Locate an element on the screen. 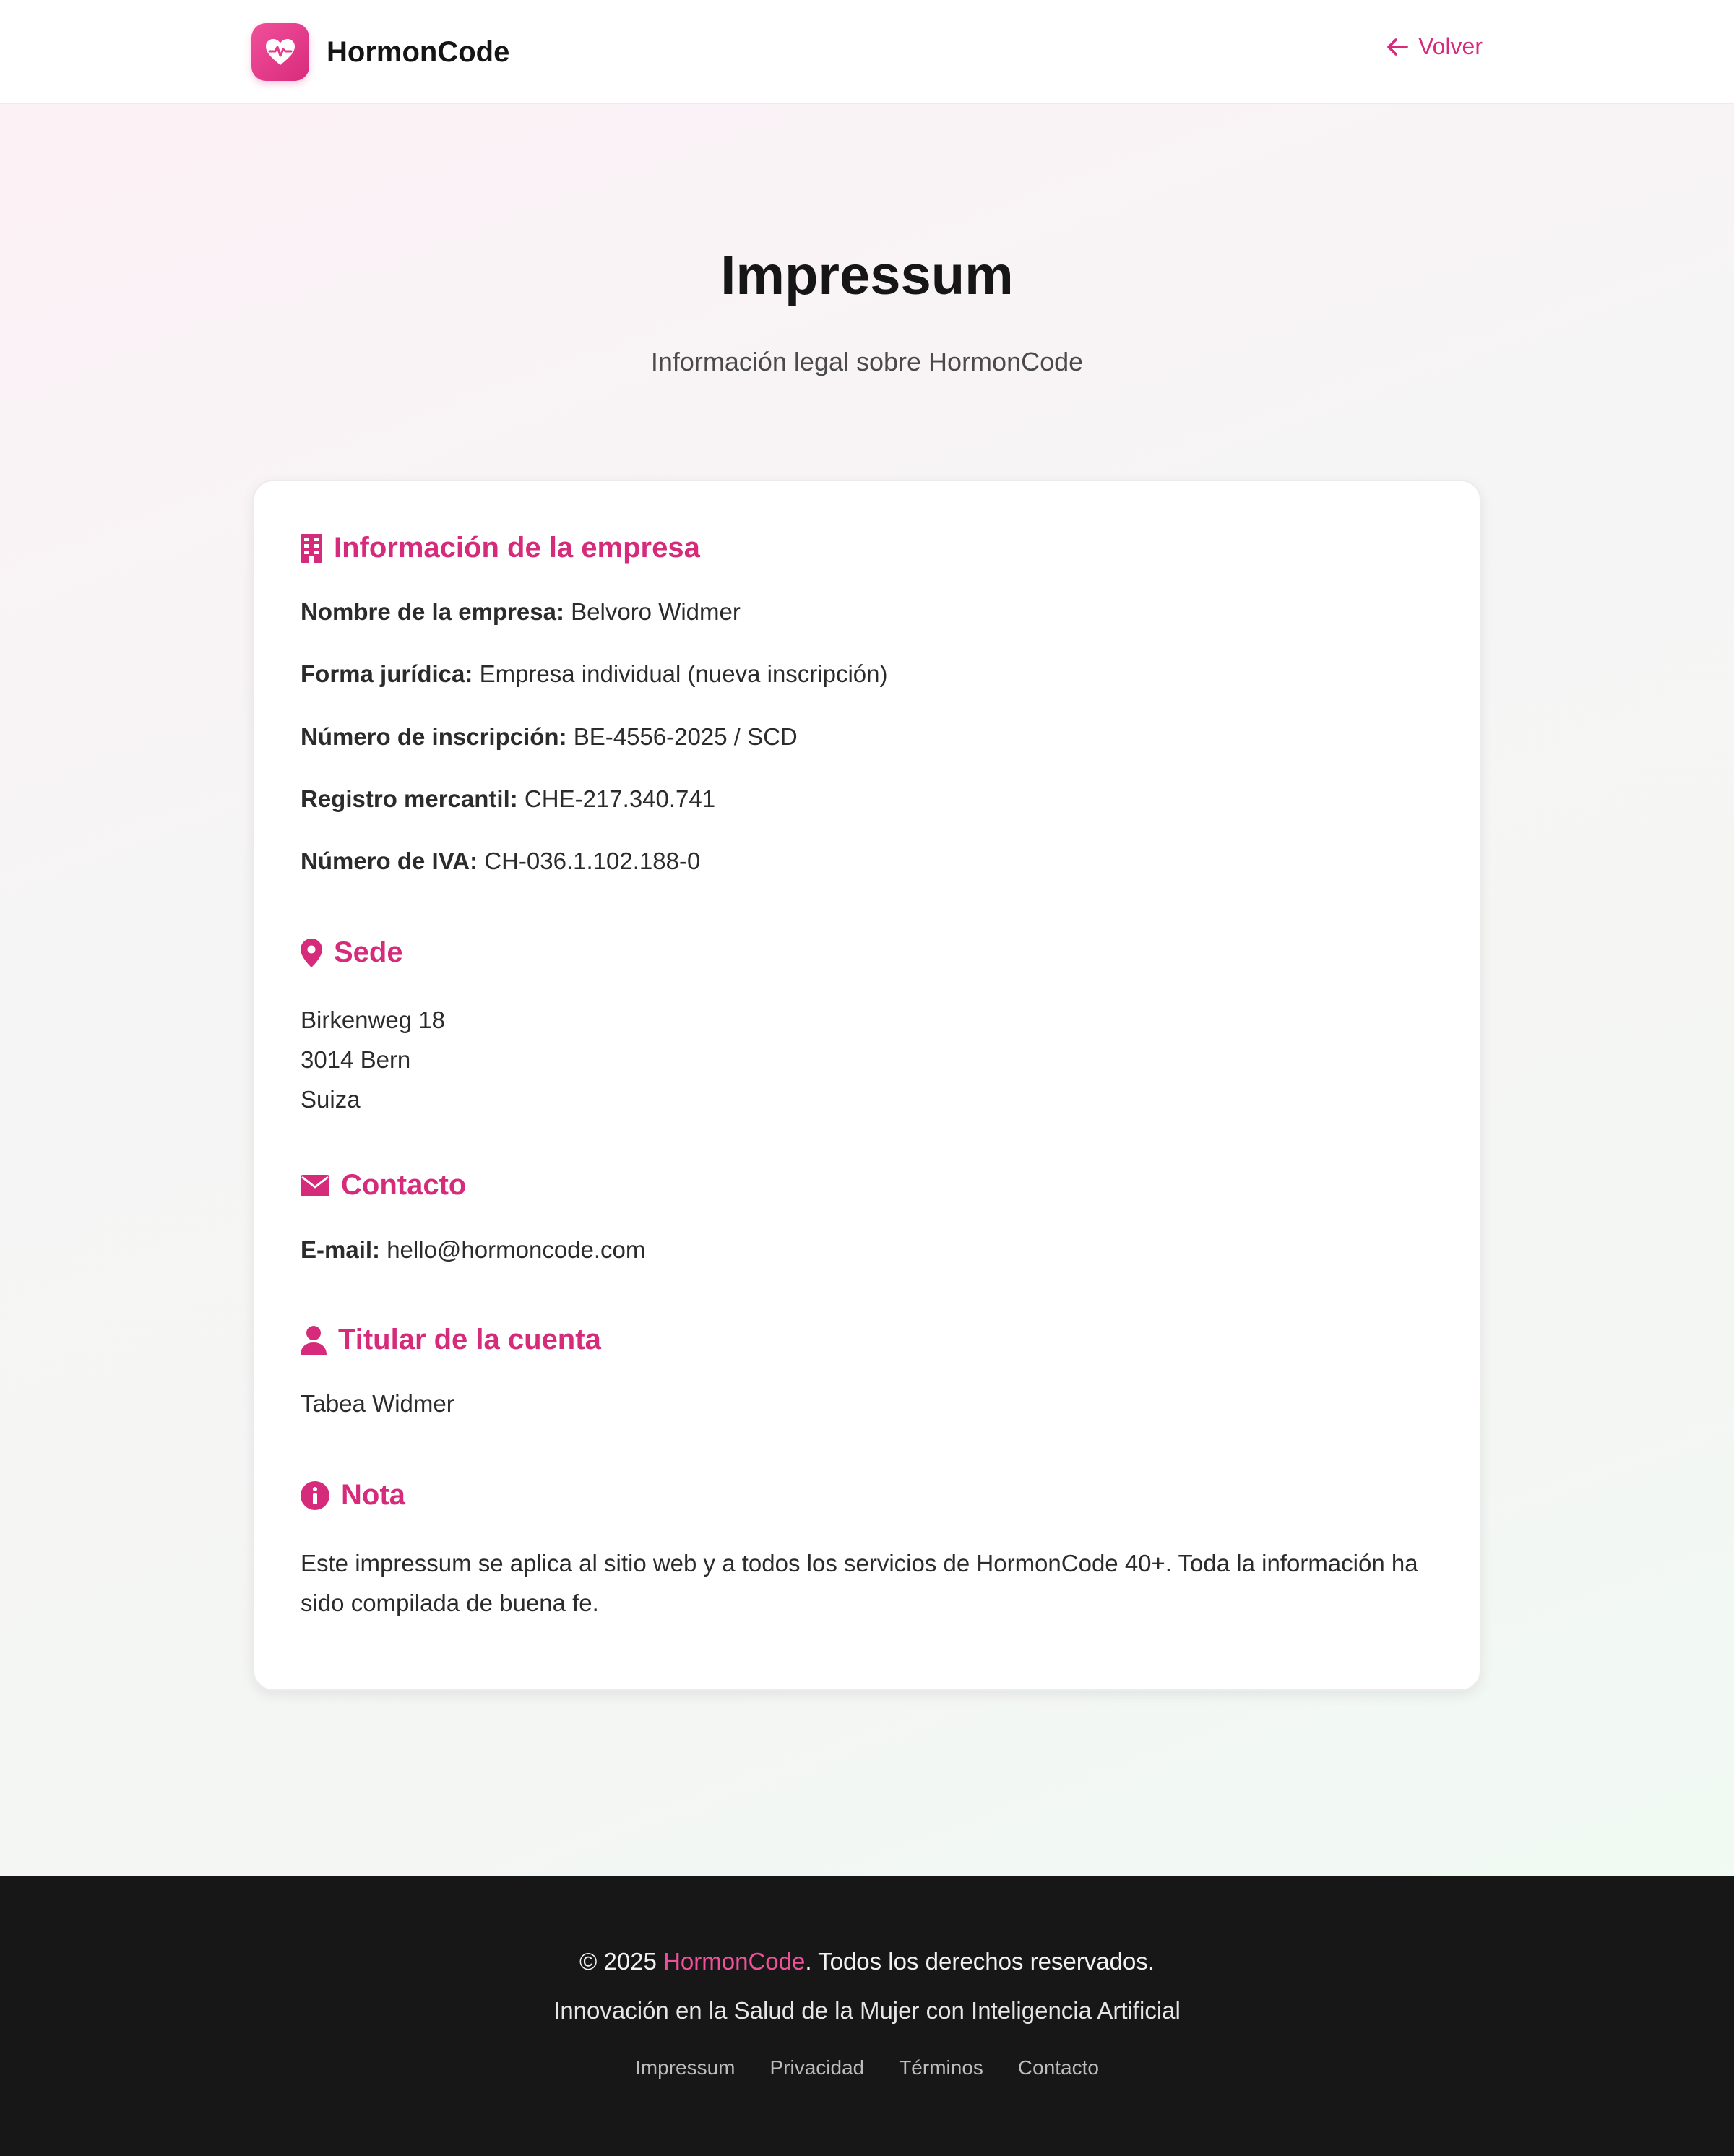  heart-pulse-icon is located at coordinates (280, 52).